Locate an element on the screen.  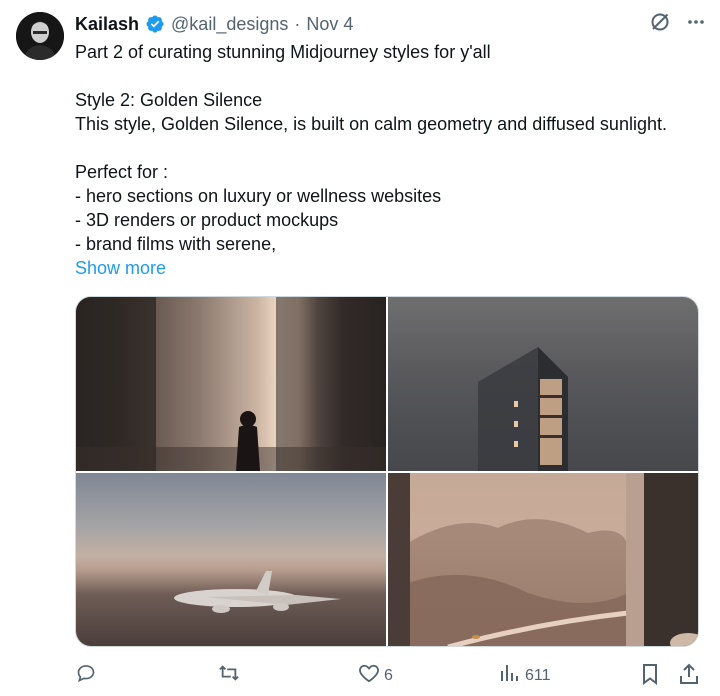
like-button: 6 is located at coordinates (375, 675).